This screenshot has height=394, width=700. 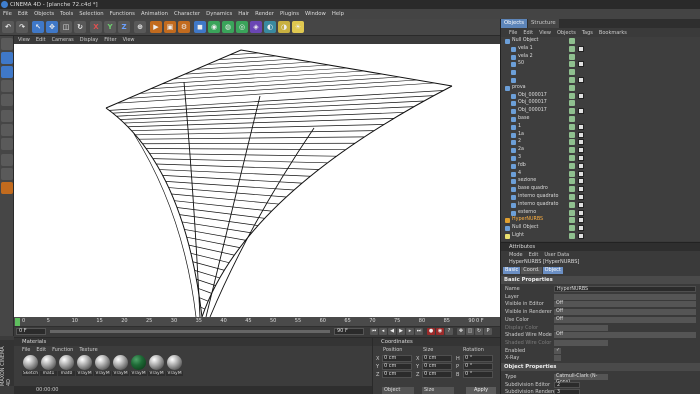 I want to click on object-tree-row: fdb, so click(x=600, y=166).